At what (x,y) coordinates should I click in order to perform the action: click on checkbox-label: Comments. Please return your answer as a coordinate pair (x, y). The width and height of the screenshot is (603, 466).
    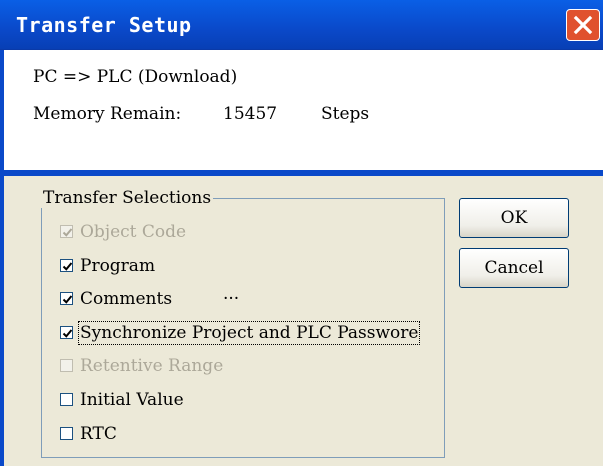
    Looking at the image, I should click on (126, 299).